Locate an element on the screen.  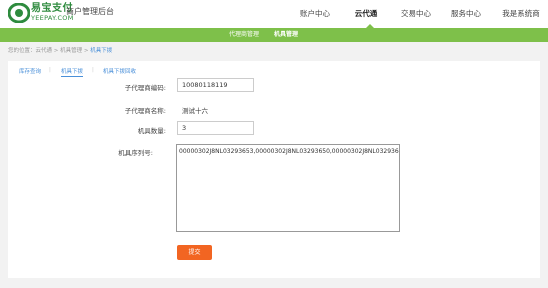
breadcrumb-path: 您的位置：云代通 > 机具管理 > is located at coordinates (49, 51).